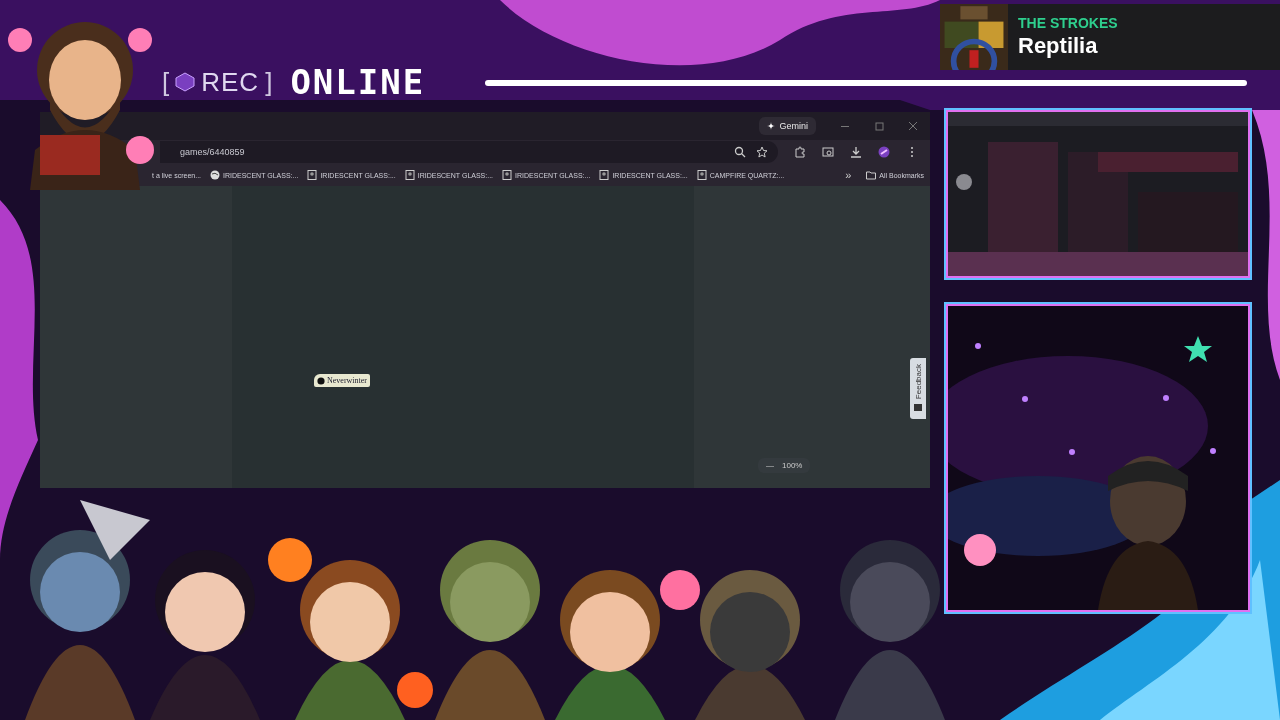 The image size is (1280, 720). Describe the element at coordinates (469, 152) in the screenshot. I see `address-bar: games/6440859` at that location.